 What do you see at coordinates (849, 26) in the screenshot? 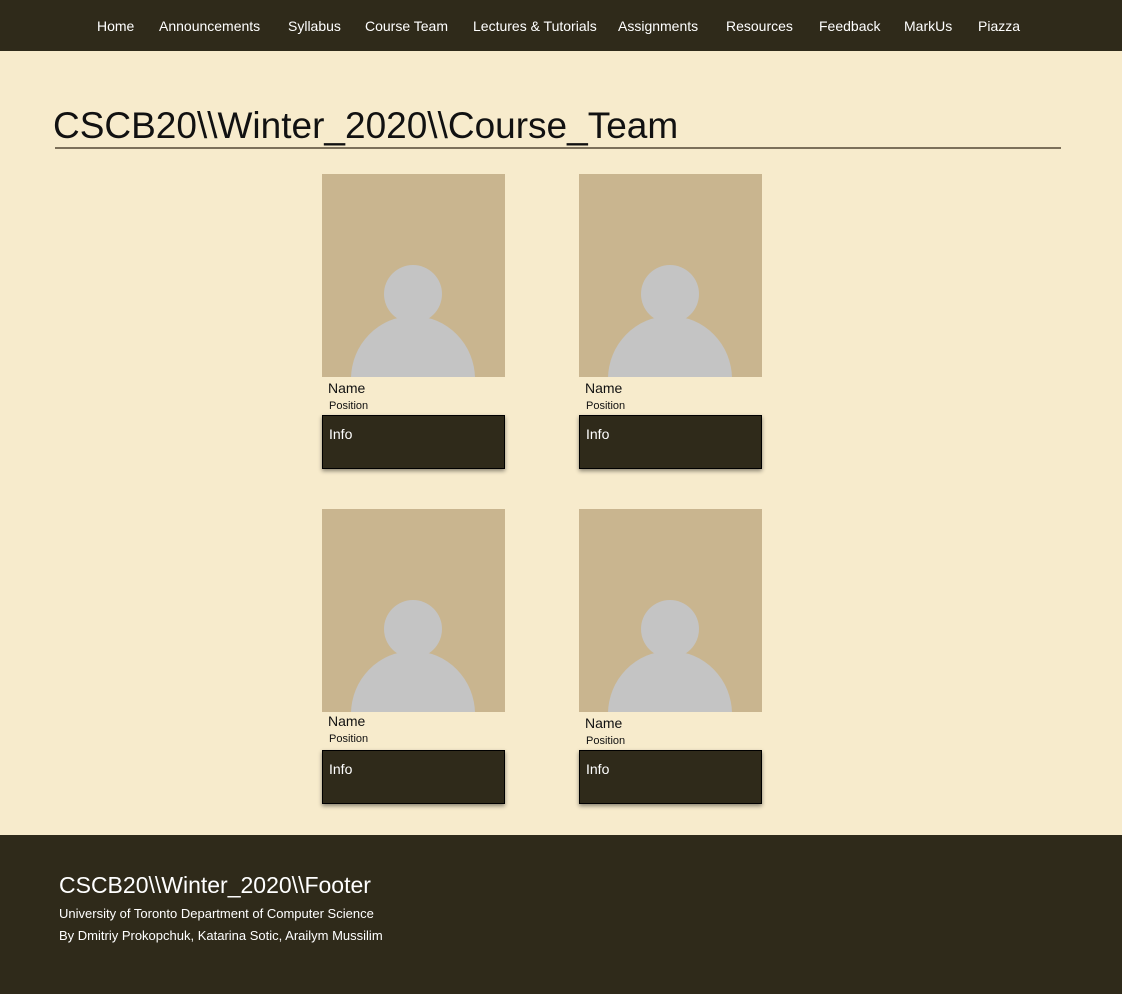
I see `nav-feedback: Feedback` at bounding box center [849, 26].